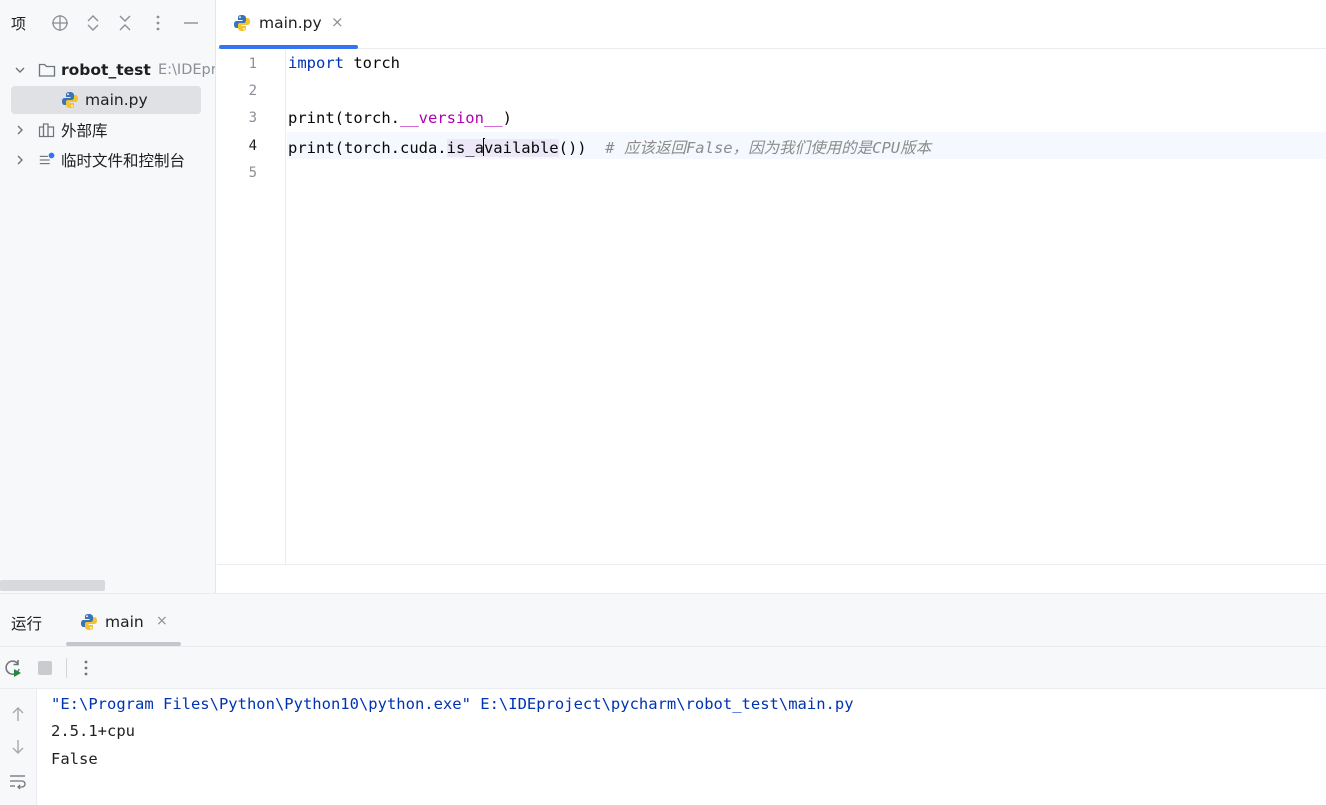 The height and width of the screenshot is (805, 1326). Describe the element at coordinates (372, 63) in the screenshot. I see `code-text: torch` at that location.